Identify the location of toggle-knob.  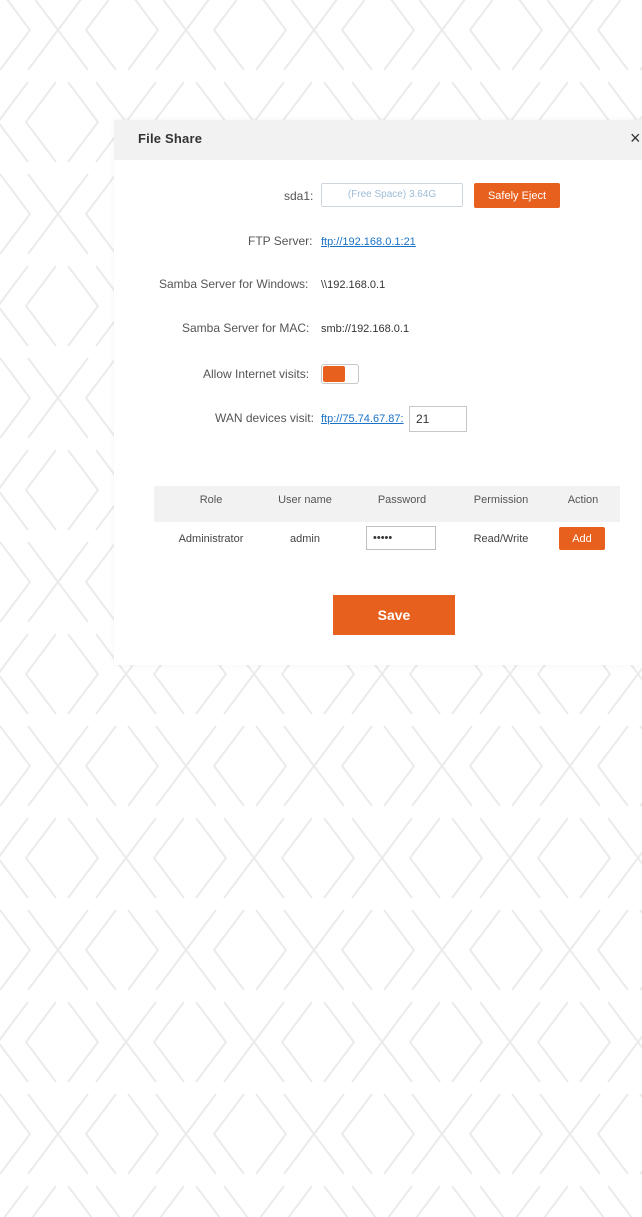
(334, 374).